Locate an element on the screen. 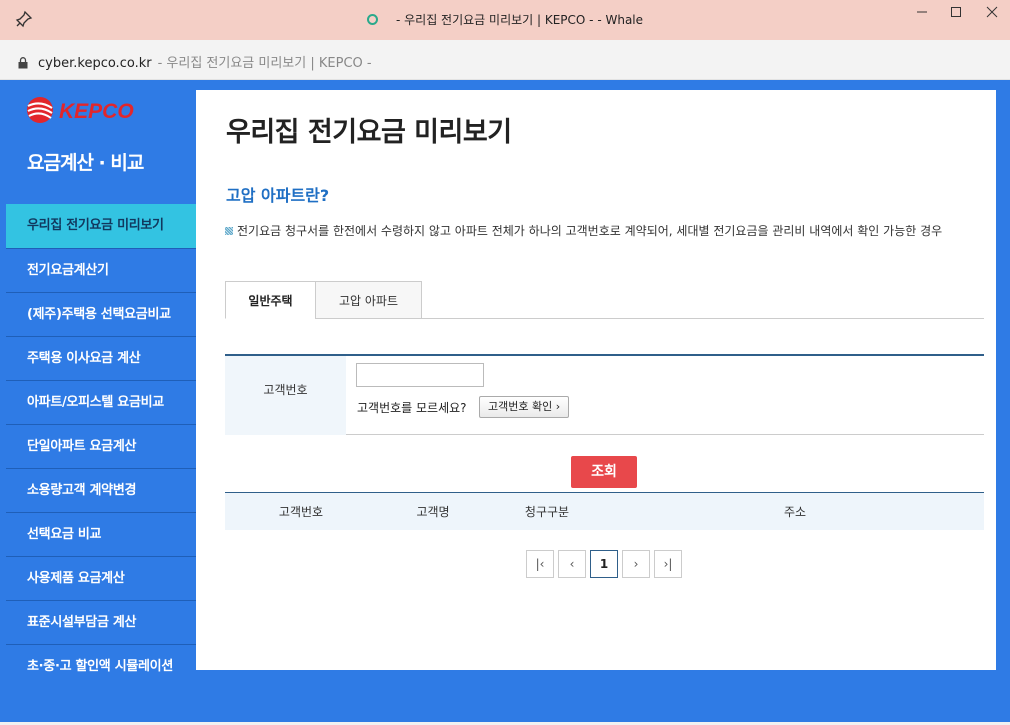  loading-icon is located at coordinates (372, 19).